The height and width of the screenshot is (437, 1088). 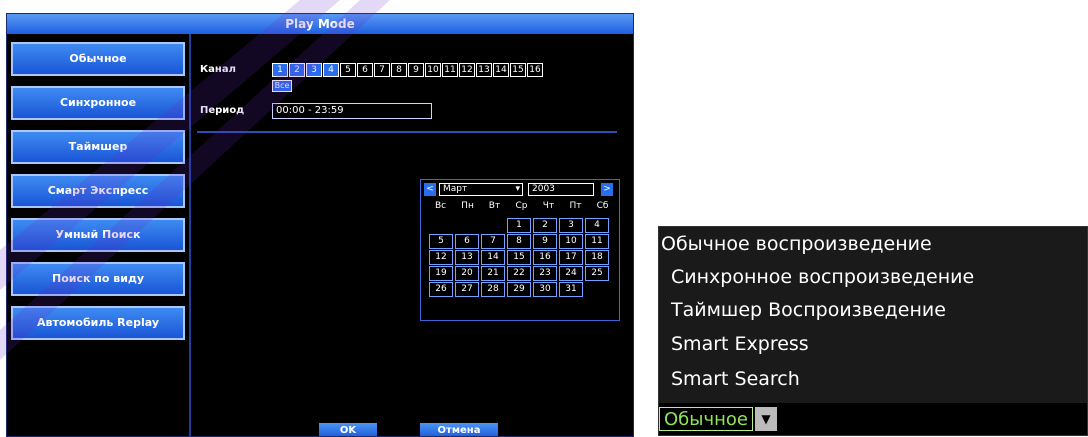 I want to click on channel-checkbox: 4, so click(x=331, y=70).